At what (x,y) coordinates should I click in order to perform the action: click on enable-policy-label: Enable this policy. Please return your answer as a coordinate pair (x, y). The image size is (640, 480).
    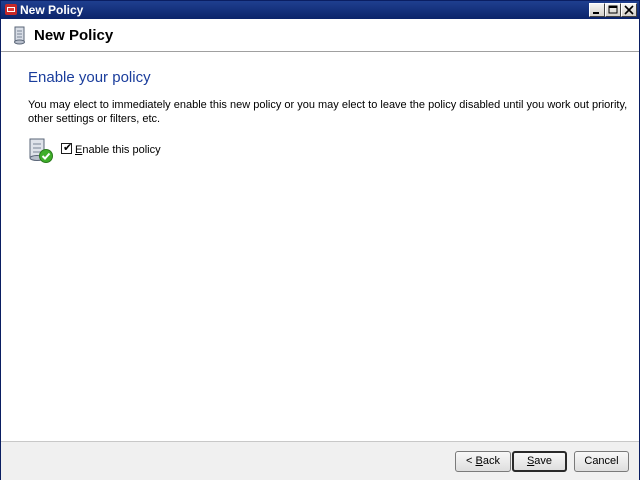
    Looking at the image, I should click on (118, 150).